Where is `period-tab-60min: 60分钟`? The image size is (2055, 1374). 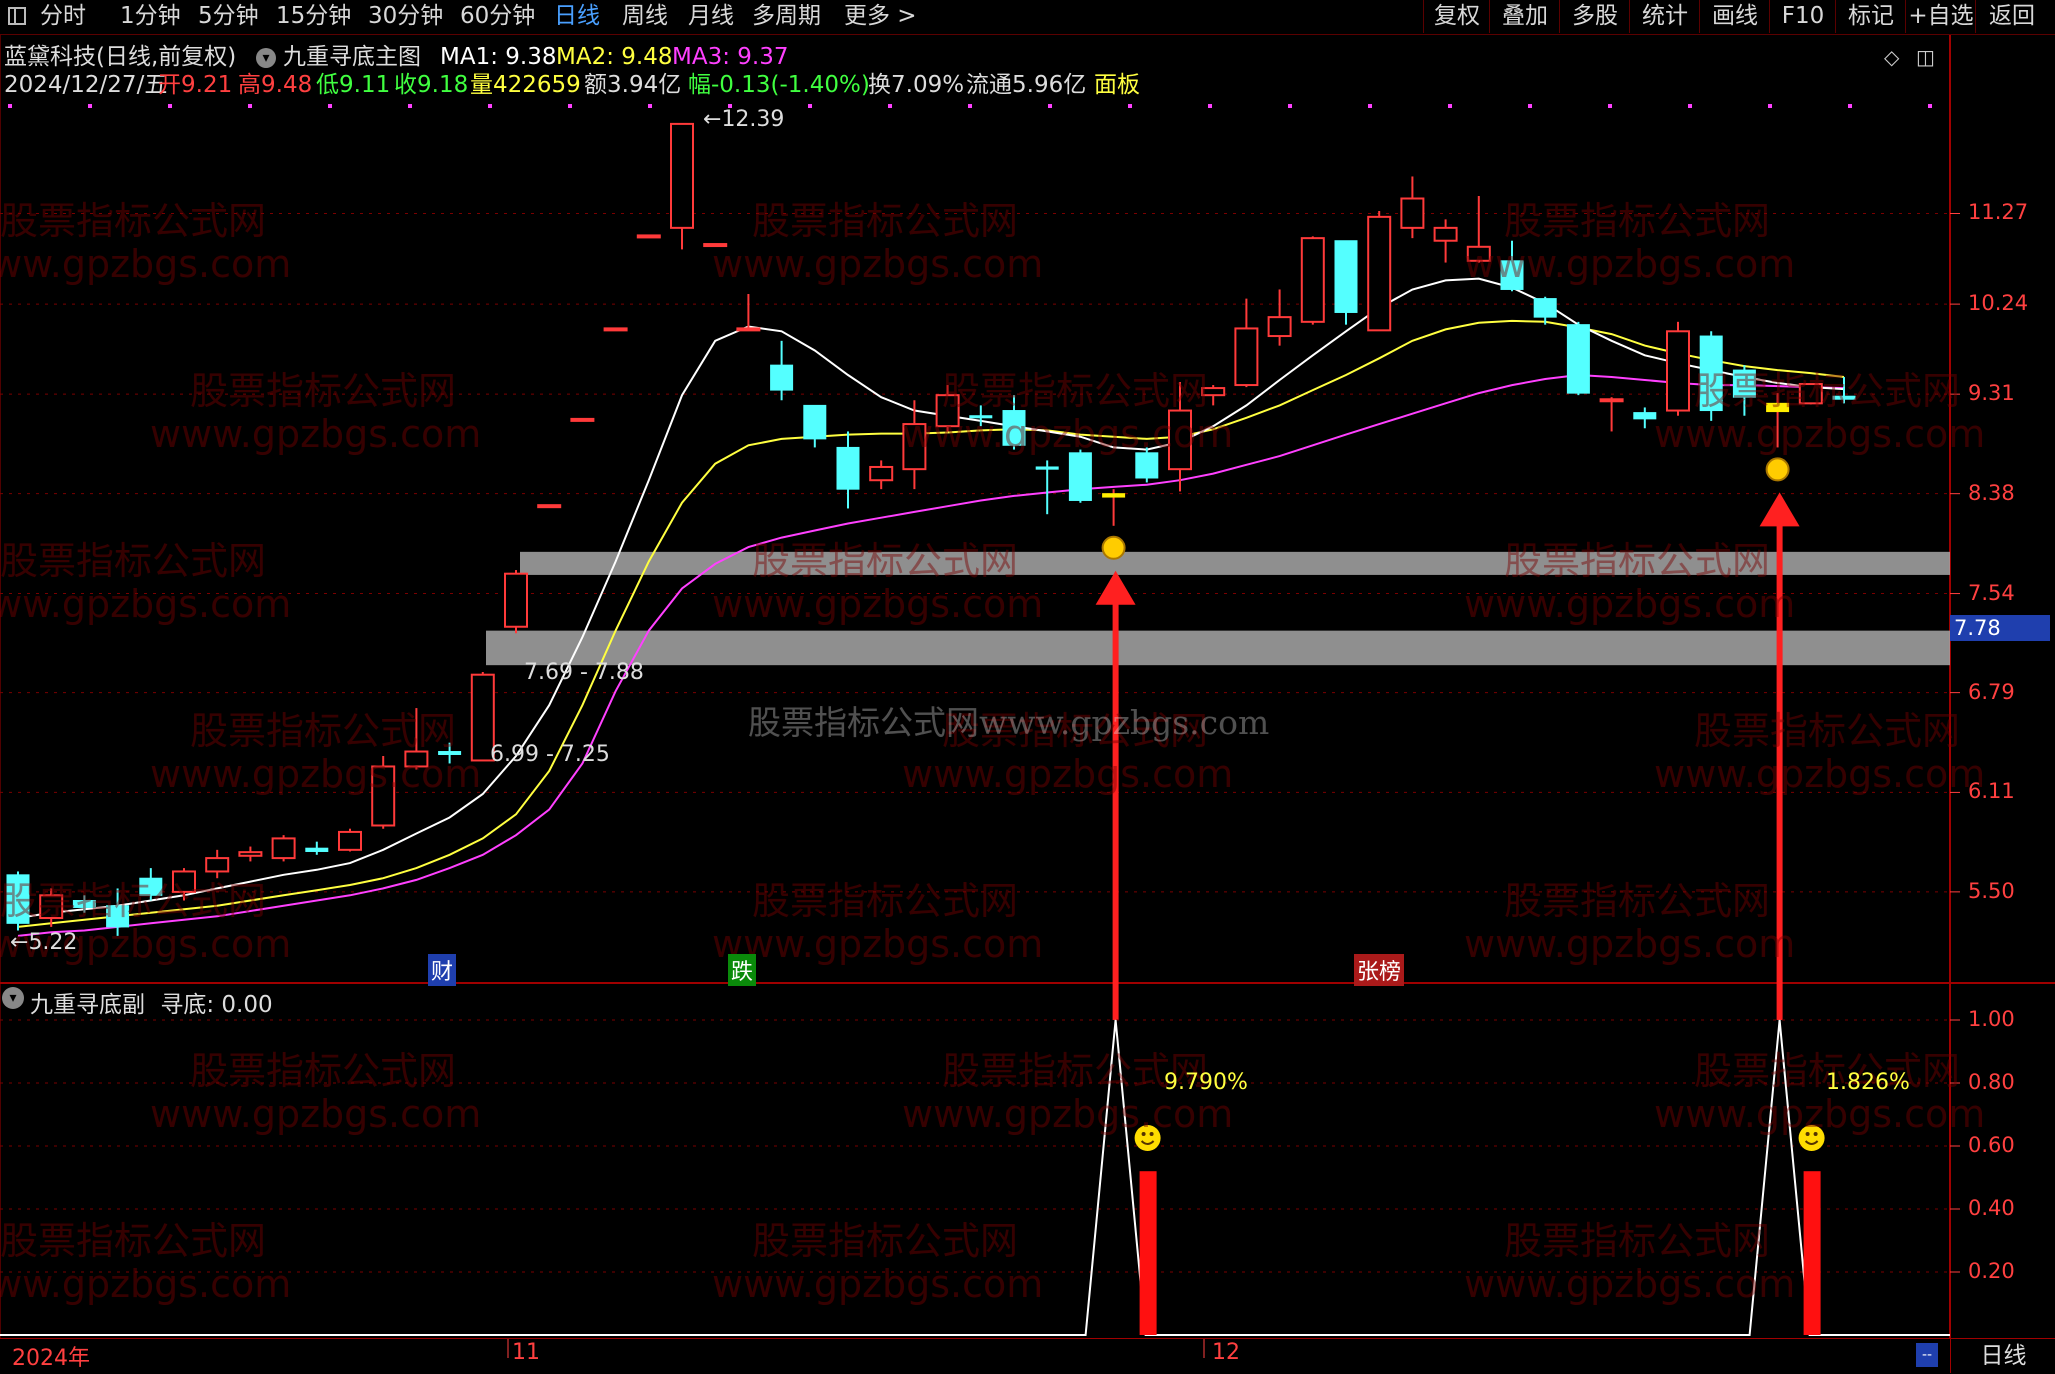
period-tab-60min: 60分钟 is located at coordinates (497, 16).